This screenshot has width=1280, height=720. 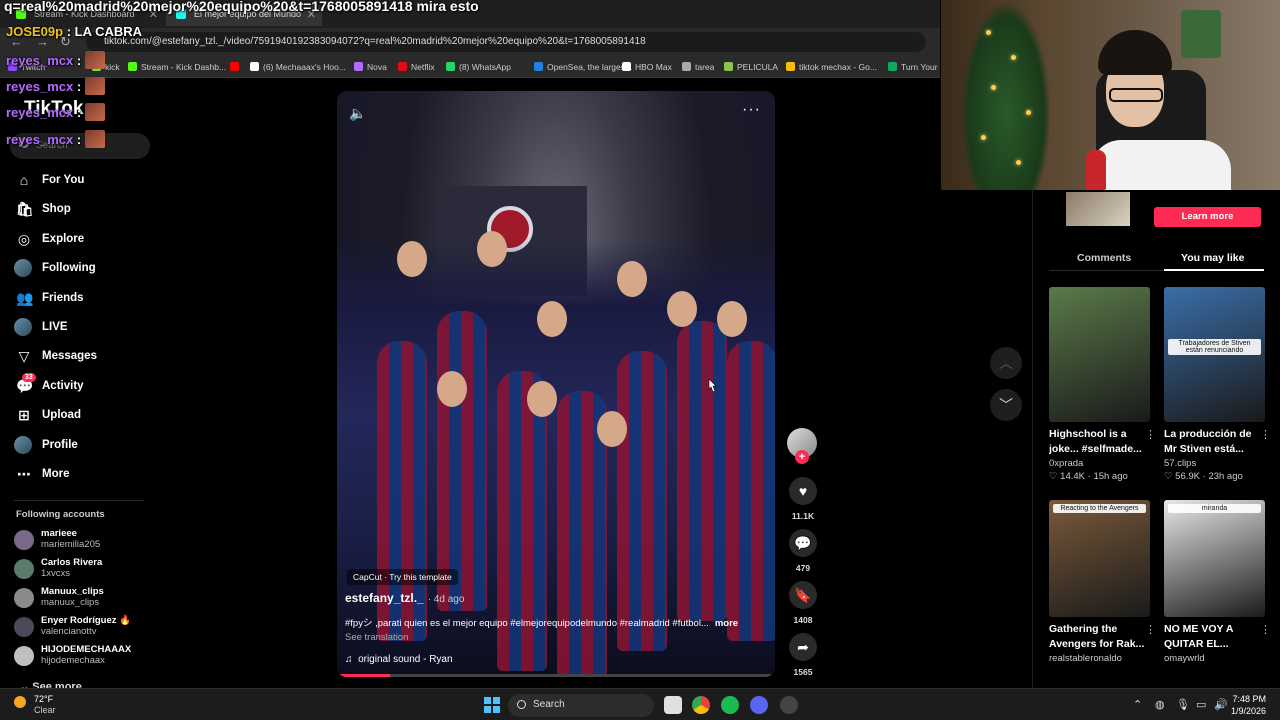 I want to click on recommended-video-card: miranda ⋮ NO ME VOY A QUITAR EL... omaywrld, so click(x=1217, y=582).